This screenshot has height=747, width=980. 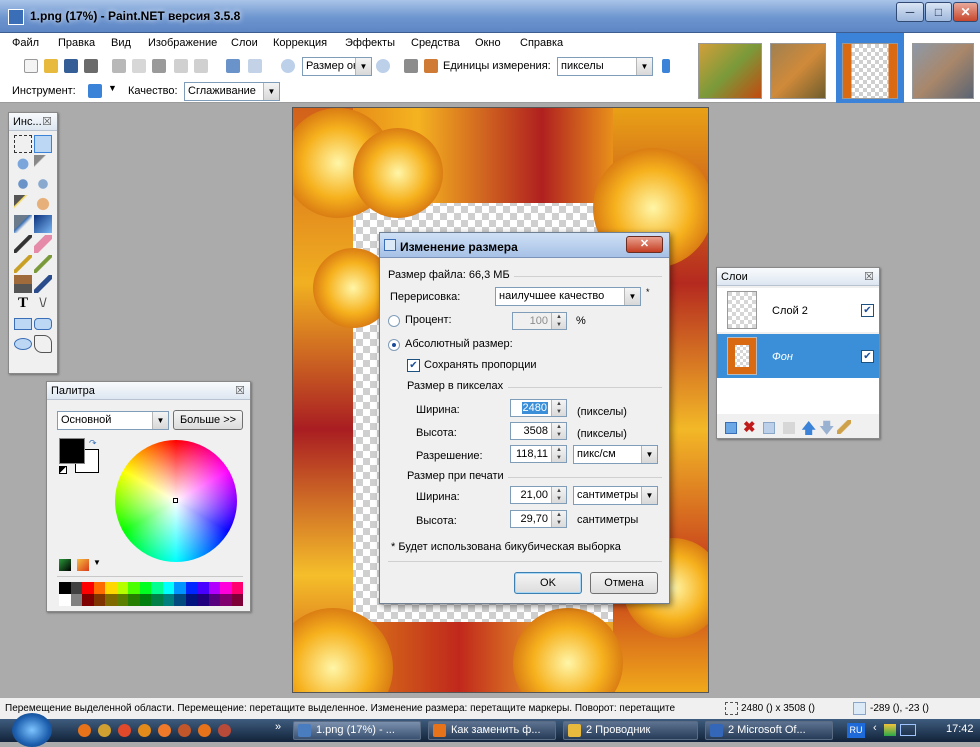 I want to click on close-button: ✕, so click(x=965, y=12).